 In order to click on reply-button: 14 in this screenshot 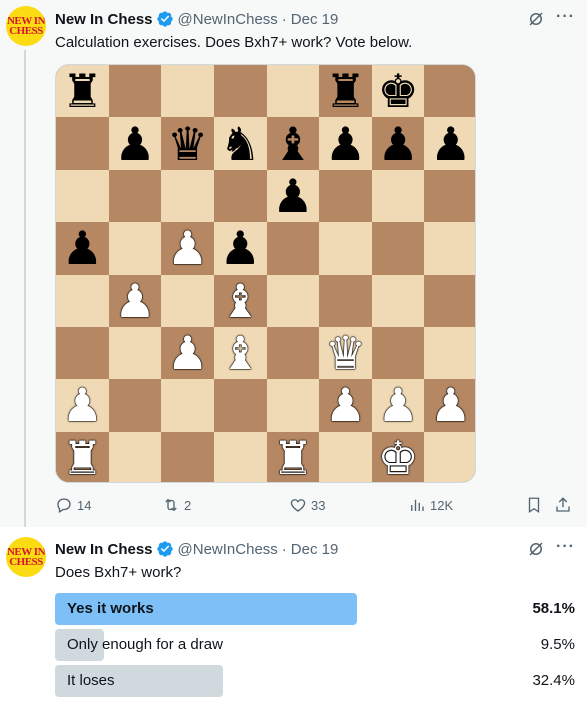, I will do `click(73, 505)`.